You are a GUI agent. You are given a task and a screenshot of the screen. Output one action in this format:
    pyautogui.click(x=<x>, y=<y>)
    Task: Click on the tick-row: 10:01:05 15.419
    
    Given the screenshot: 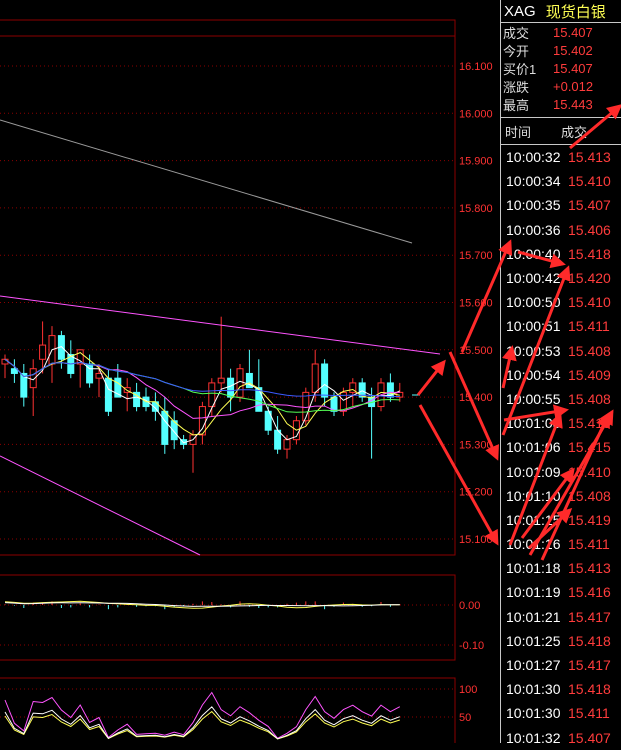 What is the action you would take?
    pyautogui.click(x=561, y=423)
    